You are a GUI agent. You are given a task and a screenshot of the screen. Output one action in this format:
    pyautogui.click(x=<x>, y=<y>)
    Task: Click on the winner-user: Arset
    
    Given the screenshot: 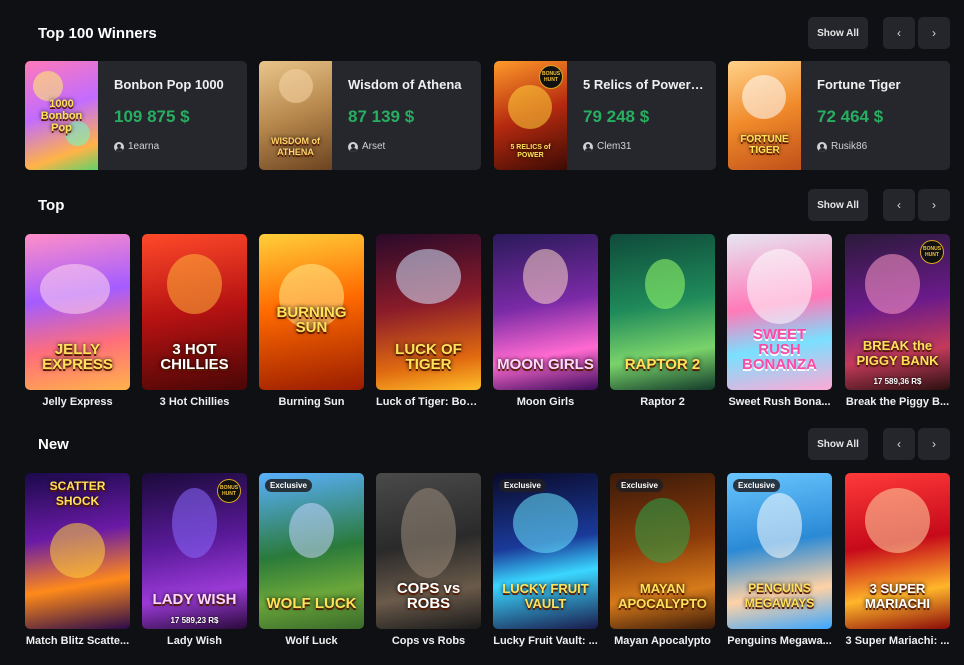 What is the action you would take?
    pyautogui.click(x=366, y=146)
    